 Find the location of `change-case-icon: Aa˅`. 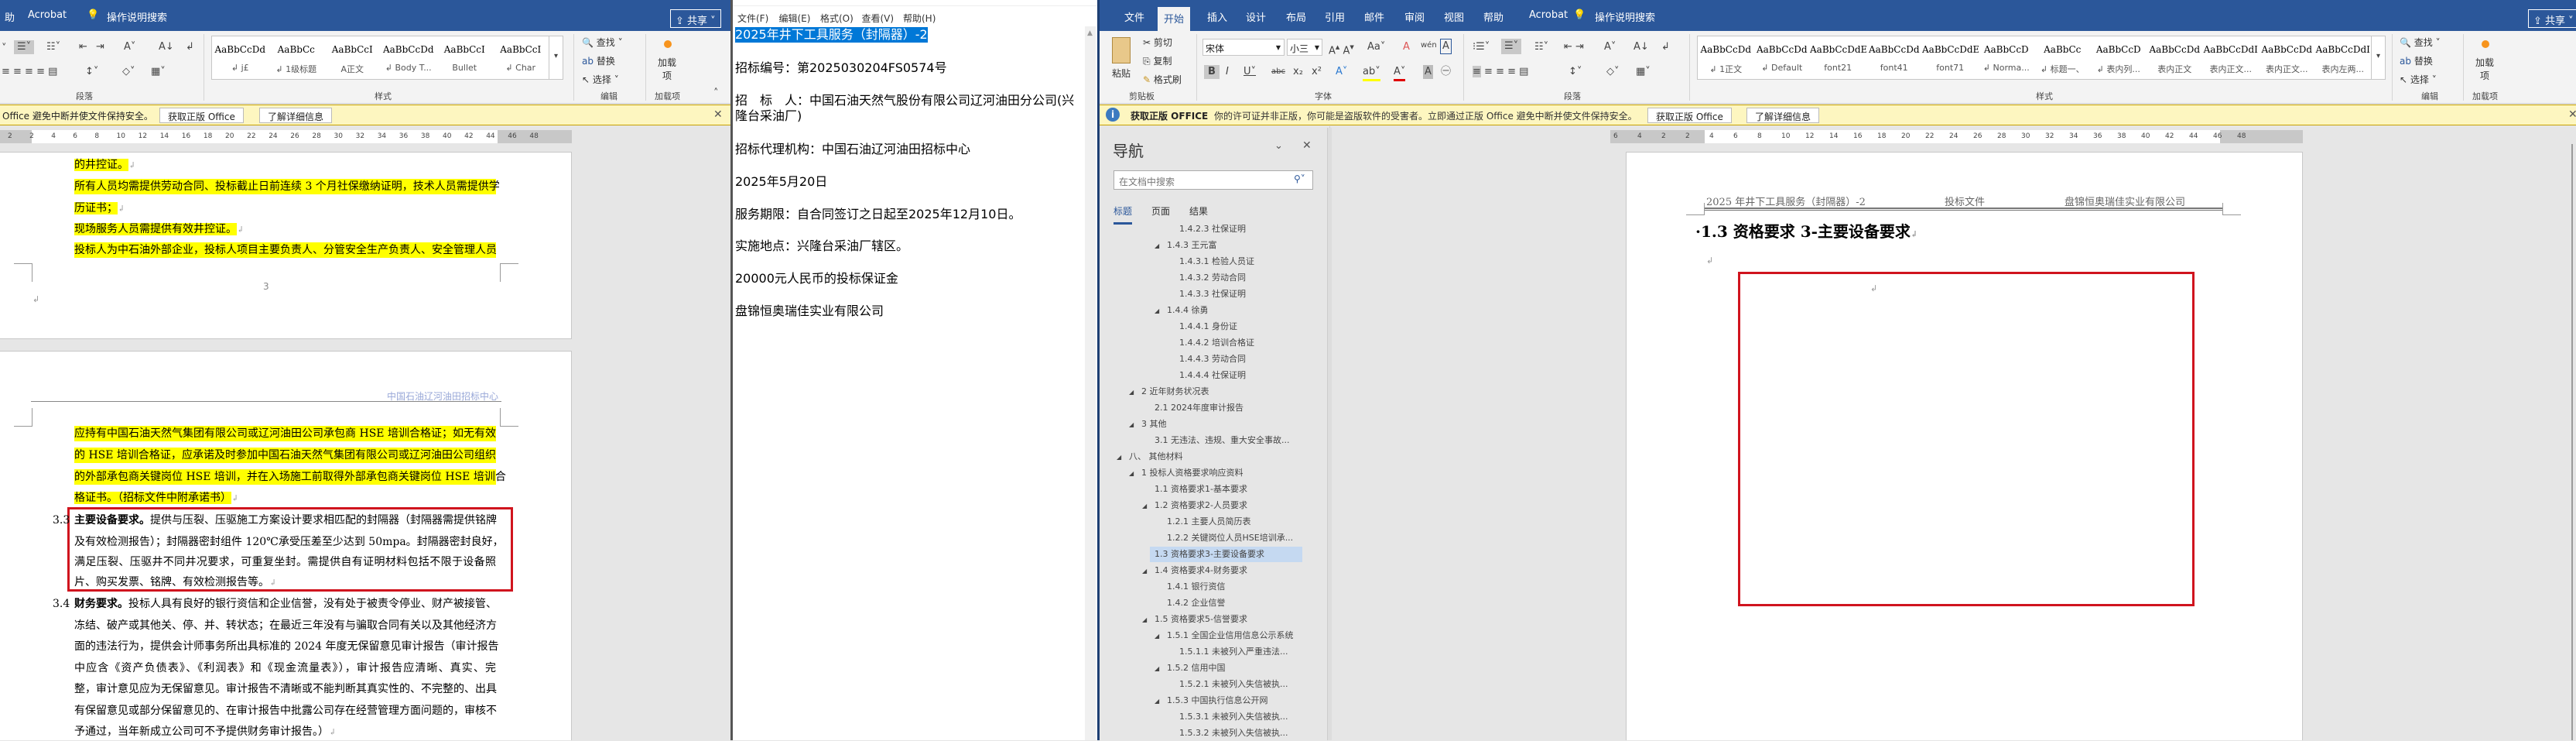

change-case-icon: Aa˅ is located at coordinates (1376, 47).